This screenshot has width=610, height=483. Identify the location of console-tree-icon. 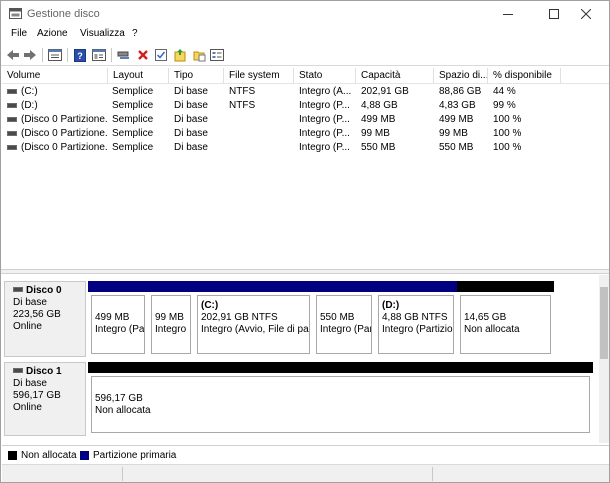
(99, 55).